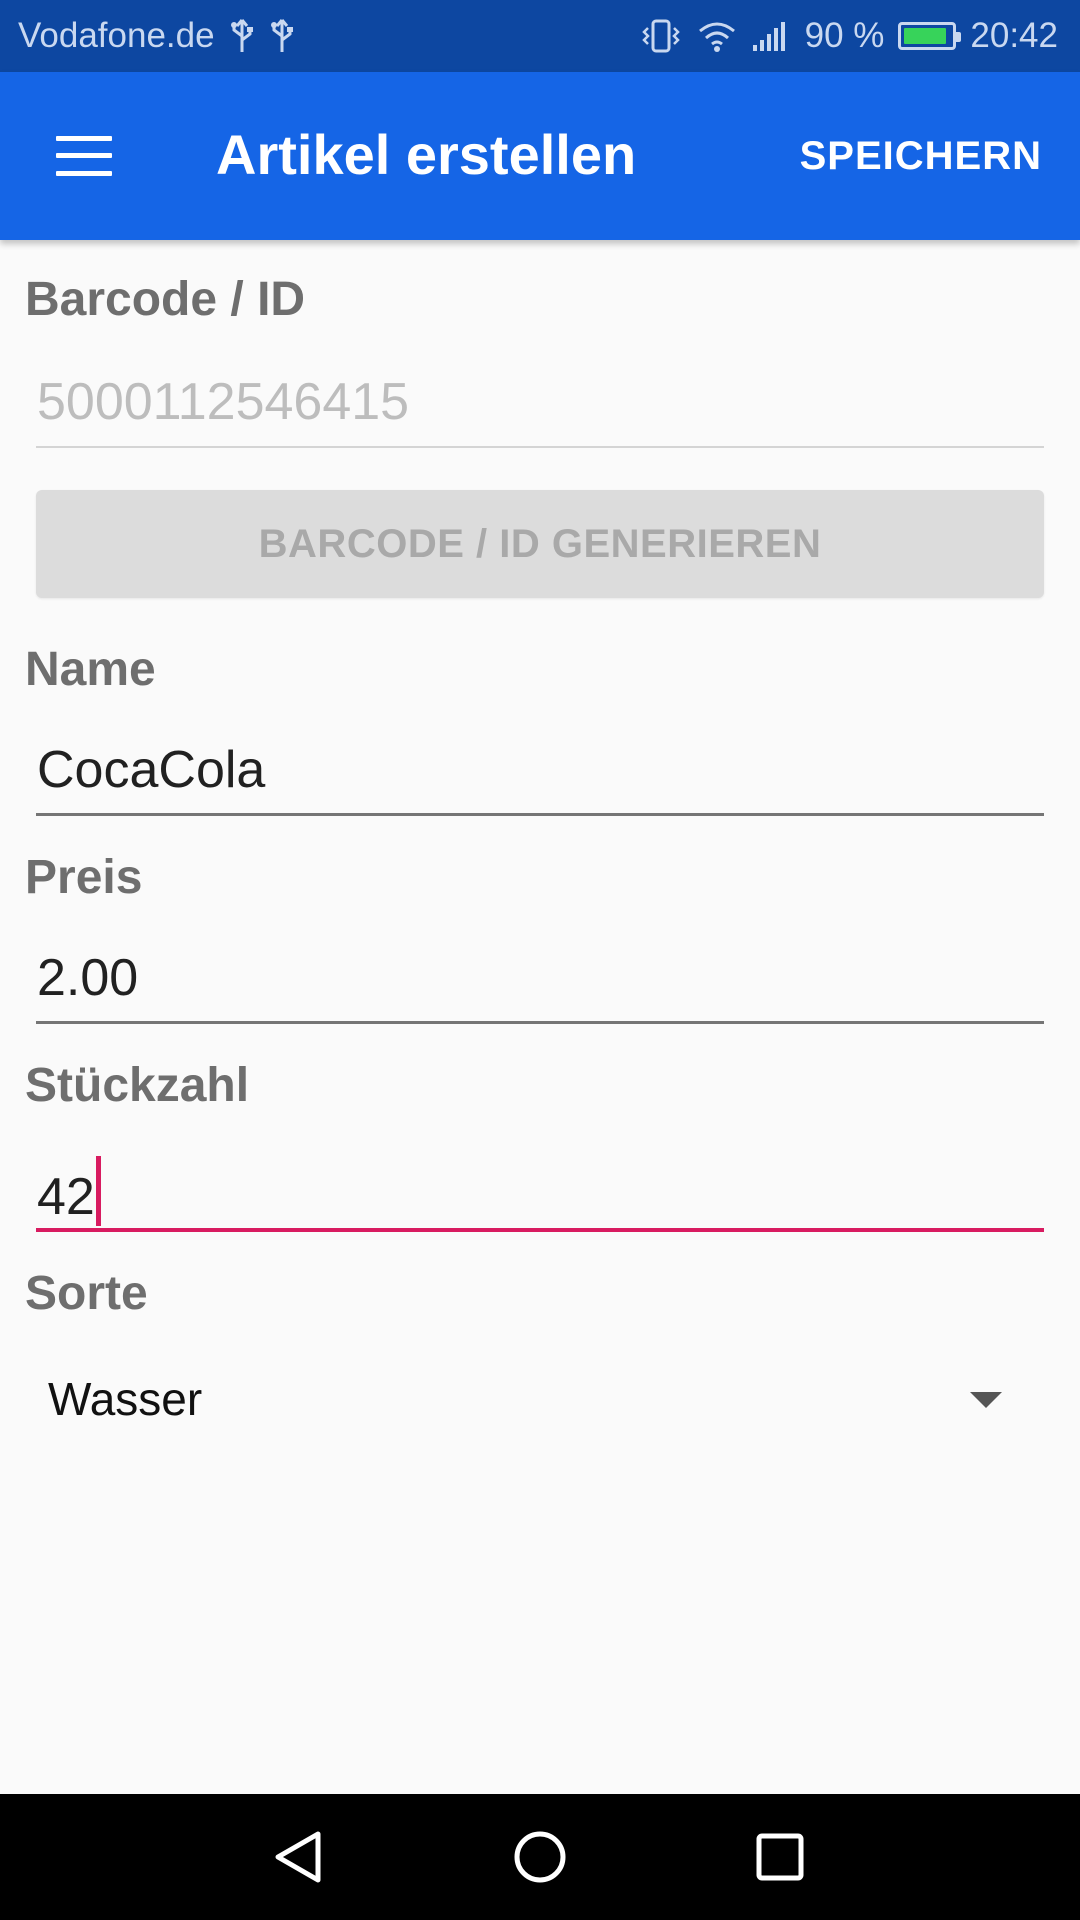 This screenshot has height=1920, width=1080. What do you see at coordinates (151, 770) in the screenshot?
I see `name-value: CocaCola` at bounding box center [151, 770].